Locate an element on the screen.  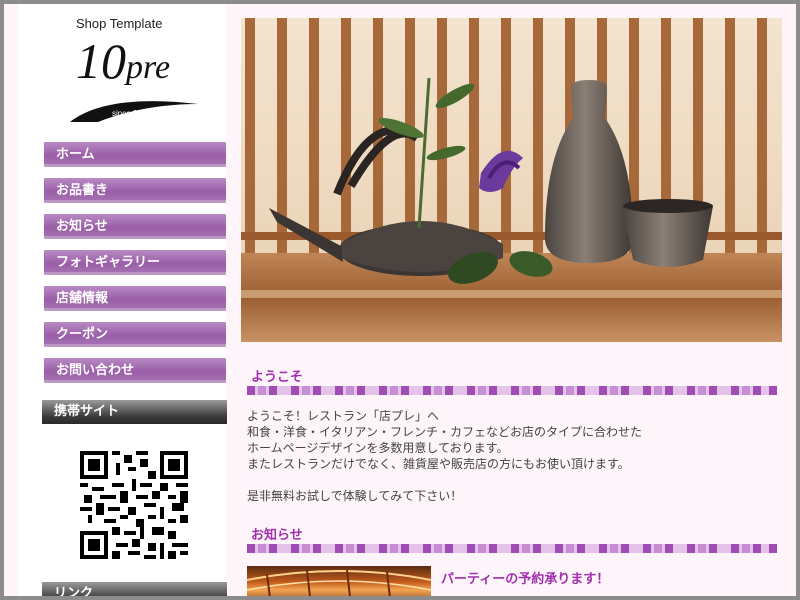
news-thumbnail-image is located at coordinates (339, 581).